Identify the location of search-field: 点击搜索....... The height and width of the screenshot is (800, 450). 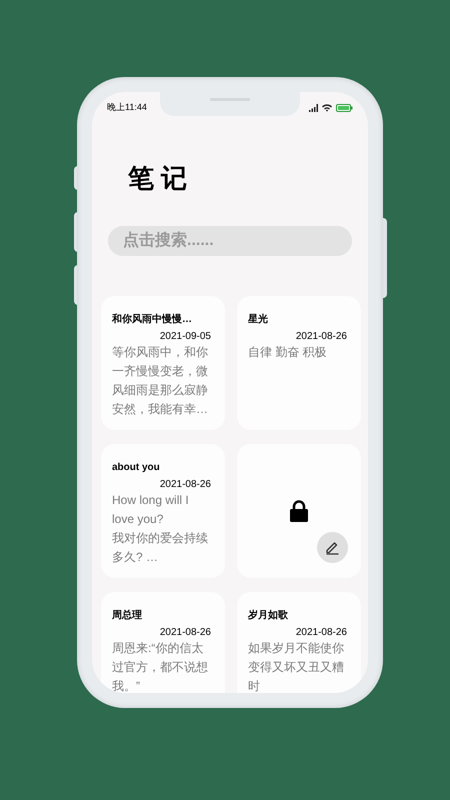
(230, 241).